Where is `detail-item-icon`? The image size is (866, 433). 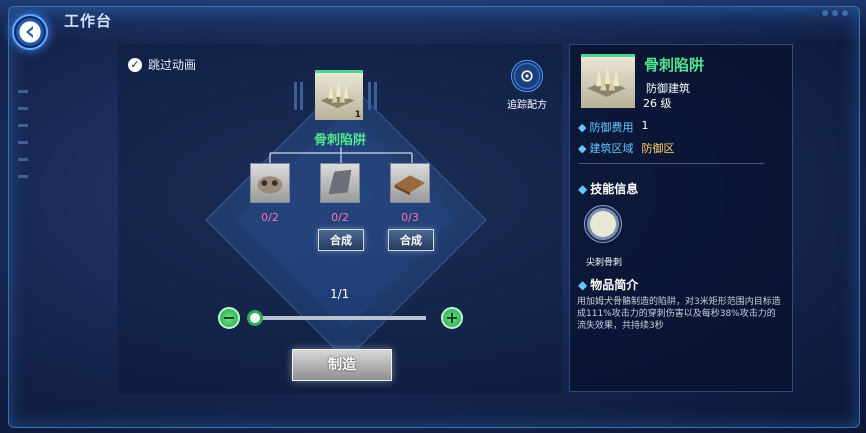
detail-item-icon is located at coordinates (608, 81).